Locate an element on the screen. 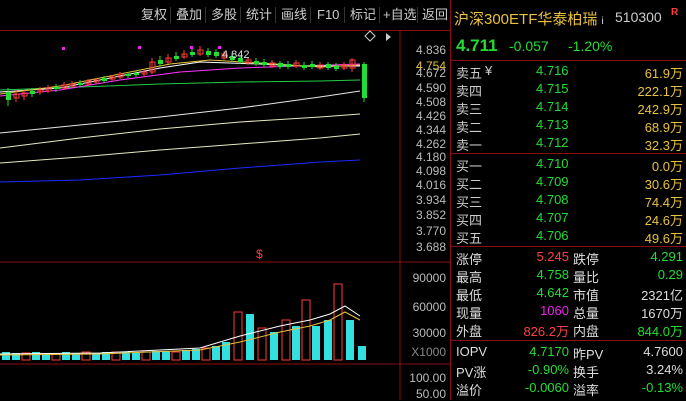 Image resolution: width=686 pixels, height=401 pixels. price-tick: 3.934 is located at coordinates (430, 200).